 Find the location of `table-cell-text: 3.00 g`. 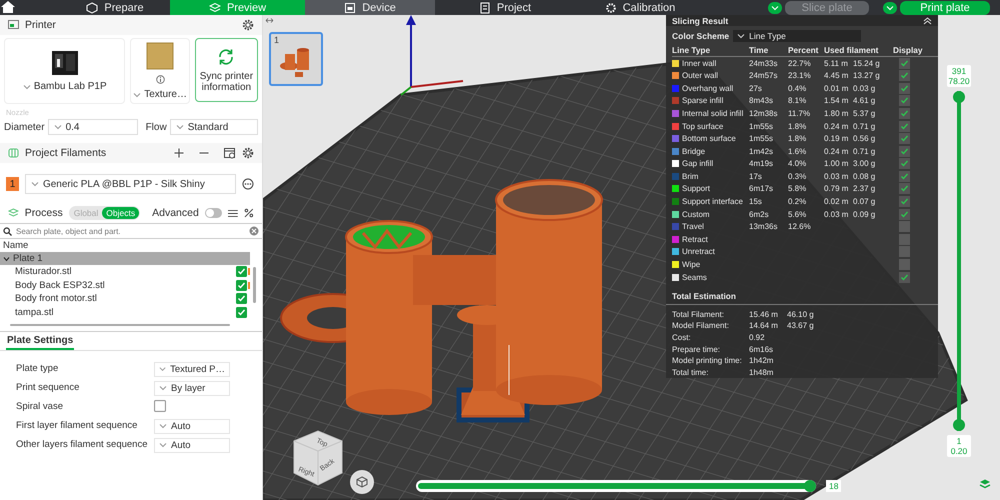

table-cell-text: 3.00 g is located at coordinates (864, 163).